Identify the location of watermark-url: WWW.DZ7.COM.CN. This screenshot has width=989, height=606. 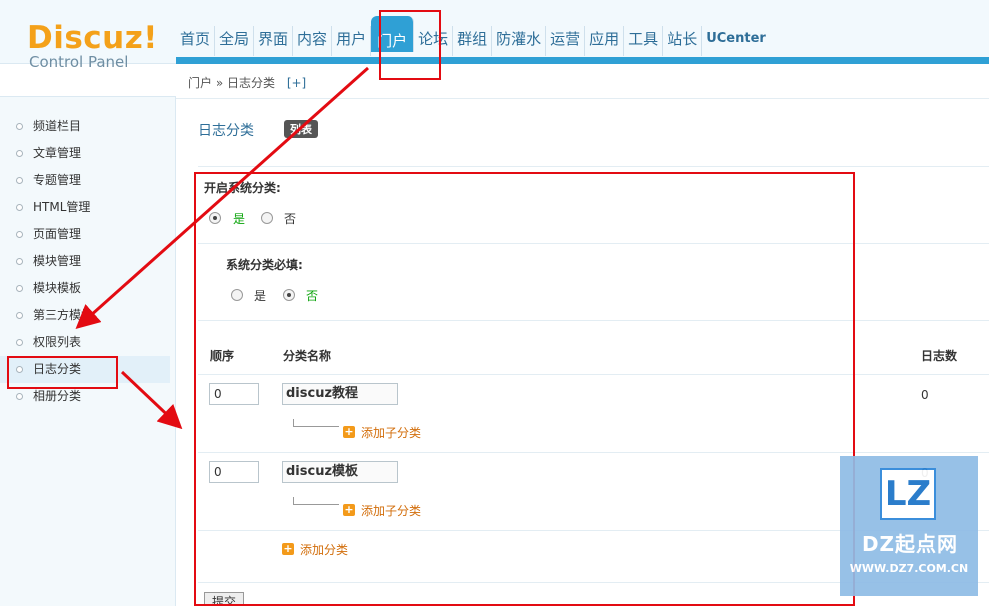
(909, 568).